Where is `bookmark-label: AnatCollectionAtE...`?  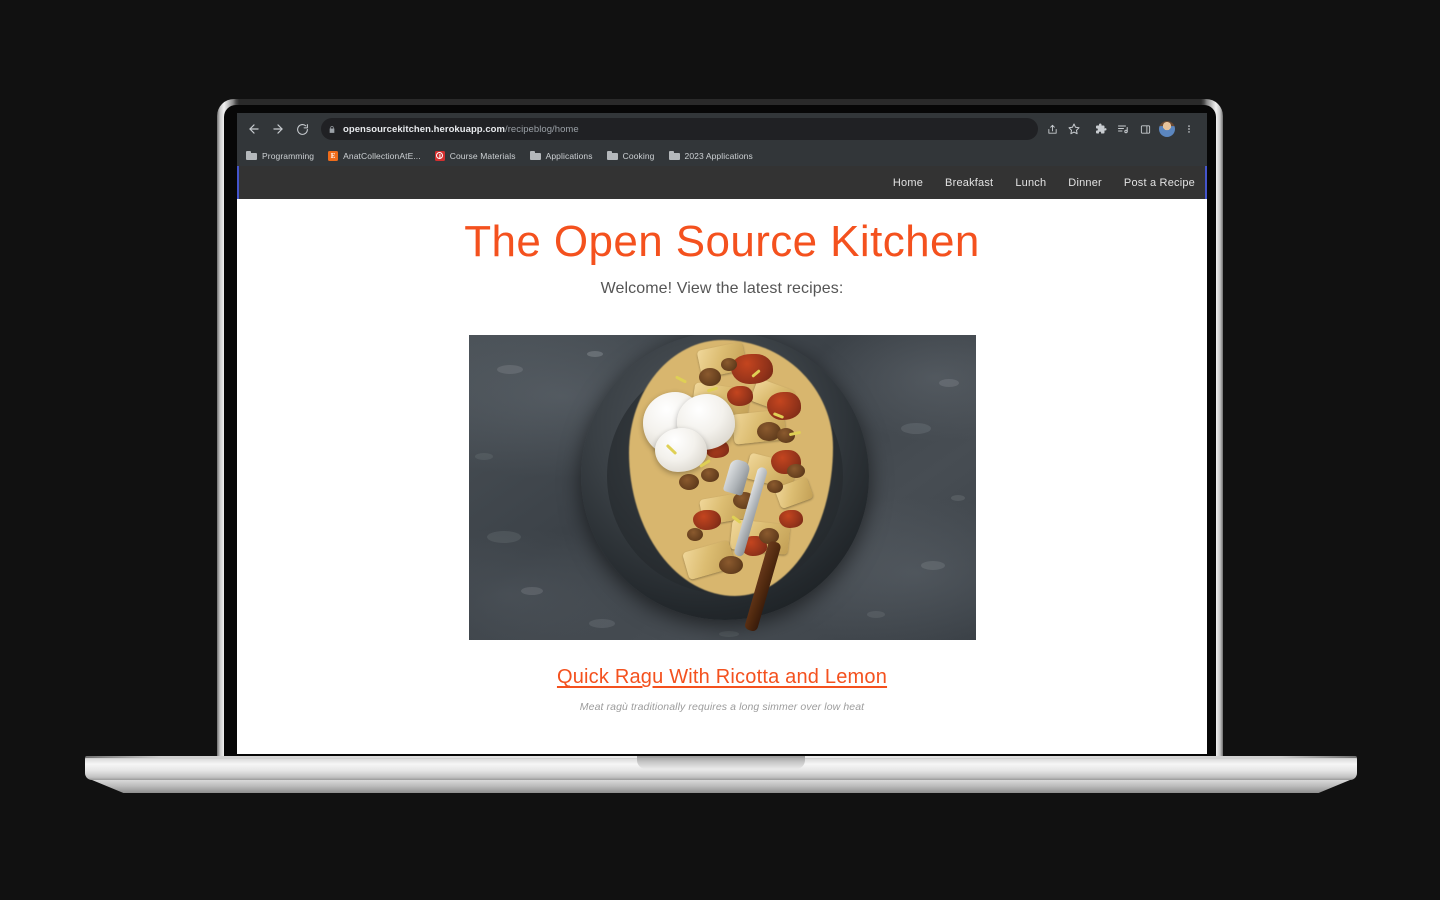
bookmark-label: AnatCollectionAtE... is located at coordinates (382, 155).